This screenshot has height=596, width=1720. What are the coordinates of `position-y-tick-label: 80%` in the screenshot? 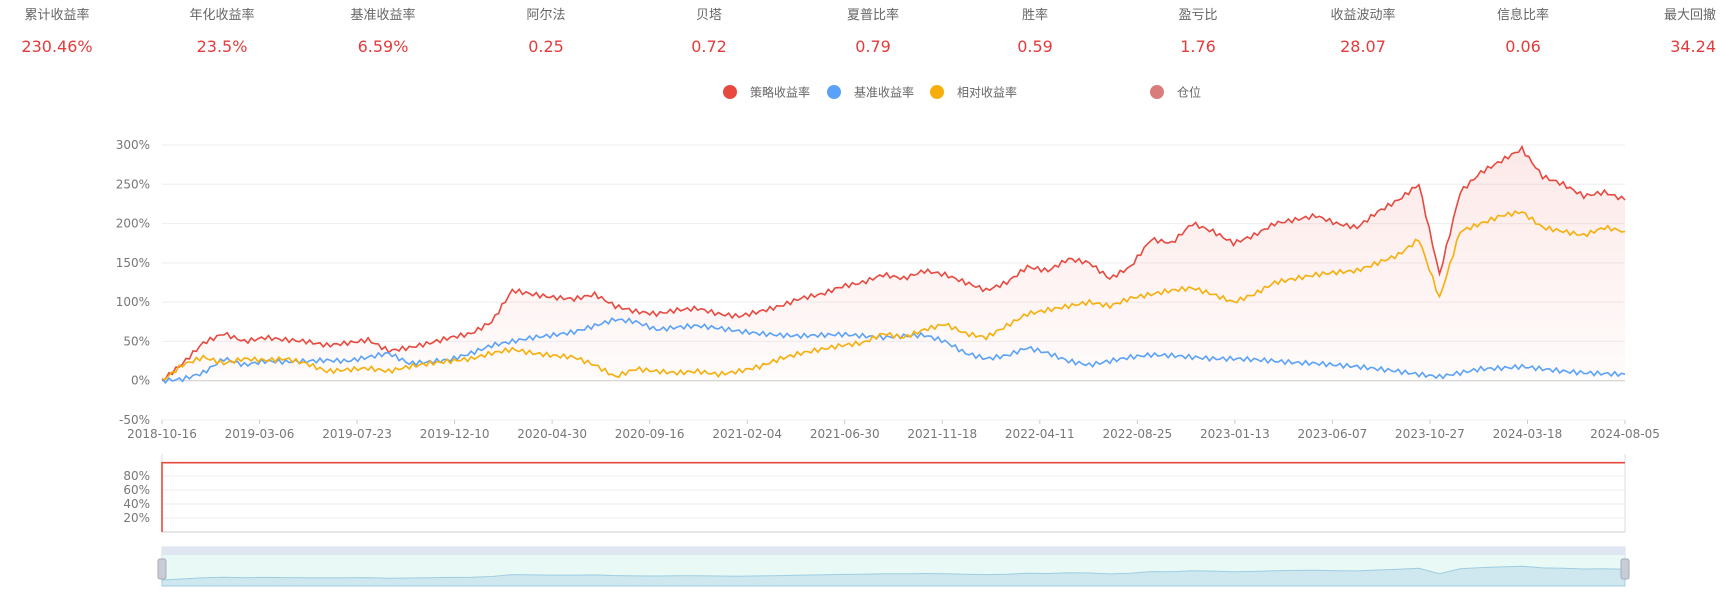 It's located at (136, 476).